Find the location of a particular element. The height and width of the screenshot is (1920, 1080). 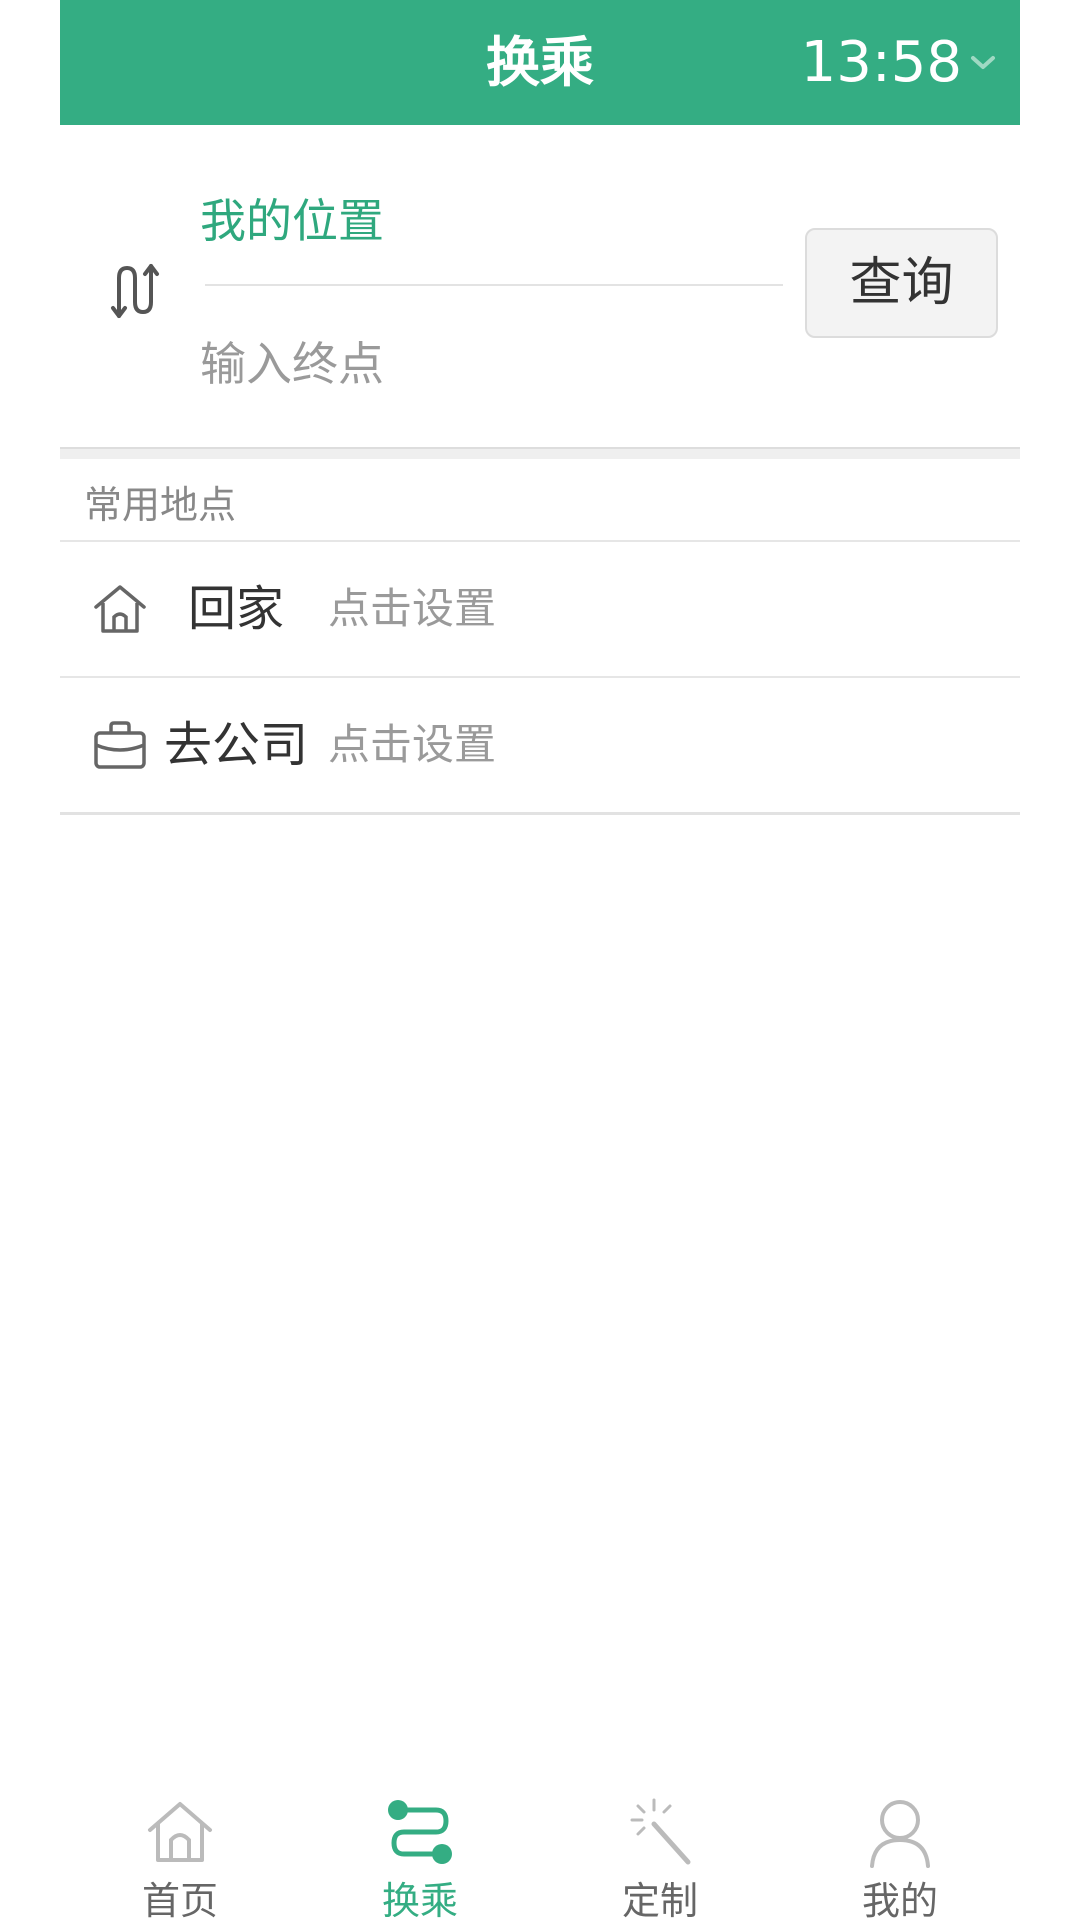

user-icon is located at coordinates (900, 1832).